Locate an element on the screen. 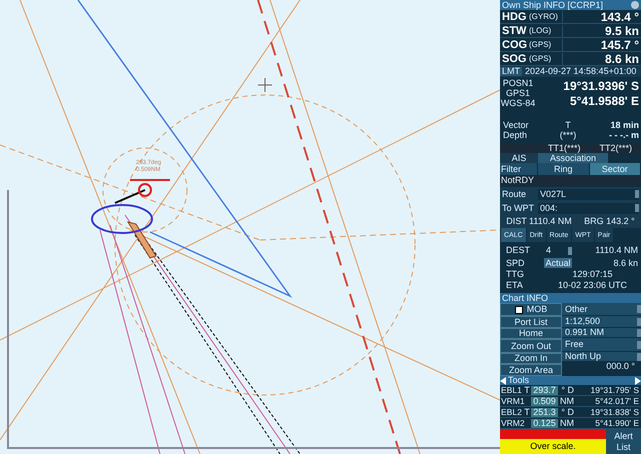 This screenshot has height=454, width=641. latitude: 19°31.9396' S is located at coordinates (601, 86).